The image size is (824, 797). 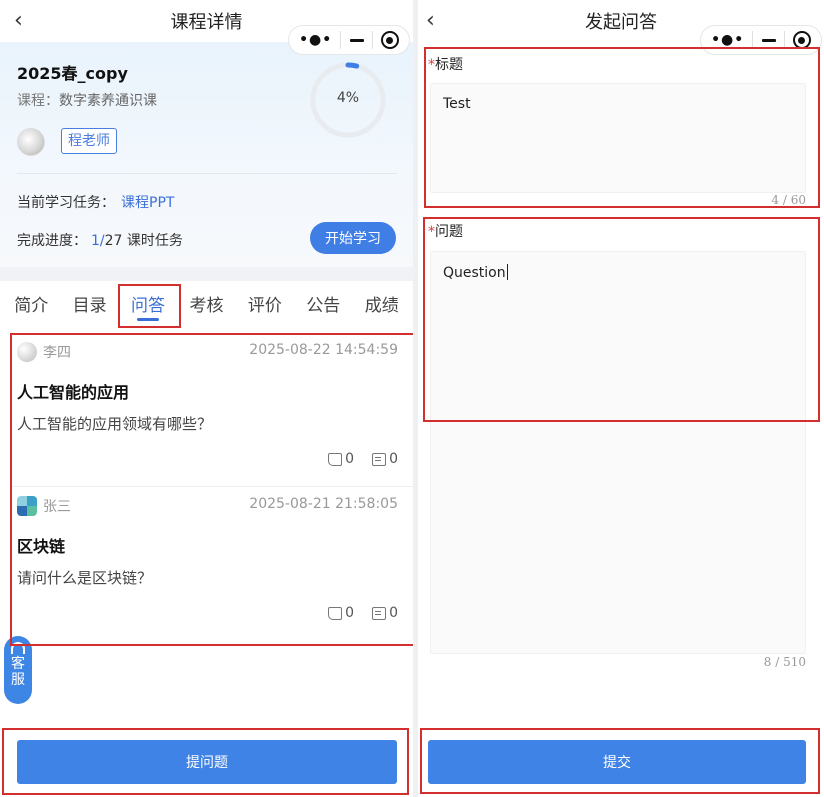 I want to click on course-subtitle: 课程：数字素养通识课, so click(x=87, y=100).